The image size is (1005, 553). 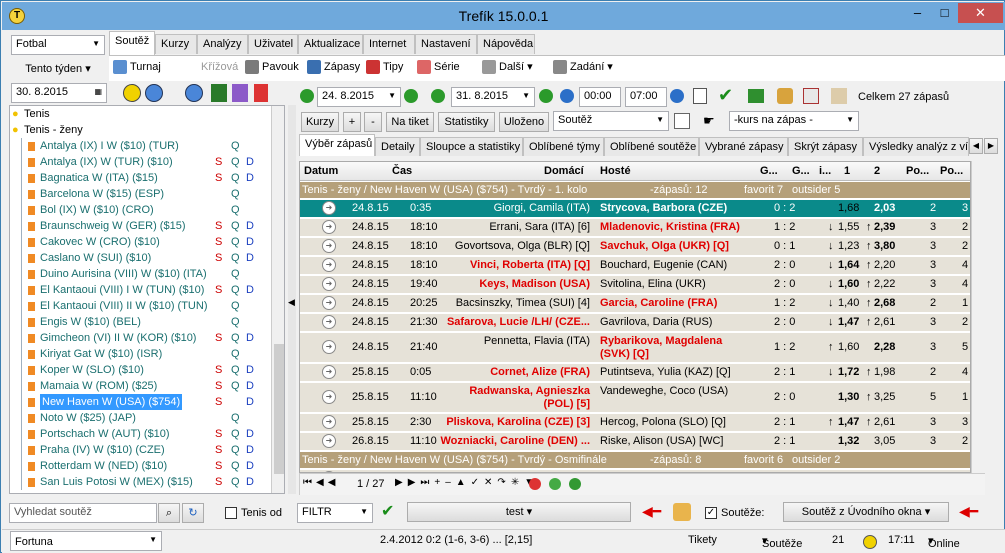 I want to click on dalsi-button: Další ▾, so click(x=507, y=67).